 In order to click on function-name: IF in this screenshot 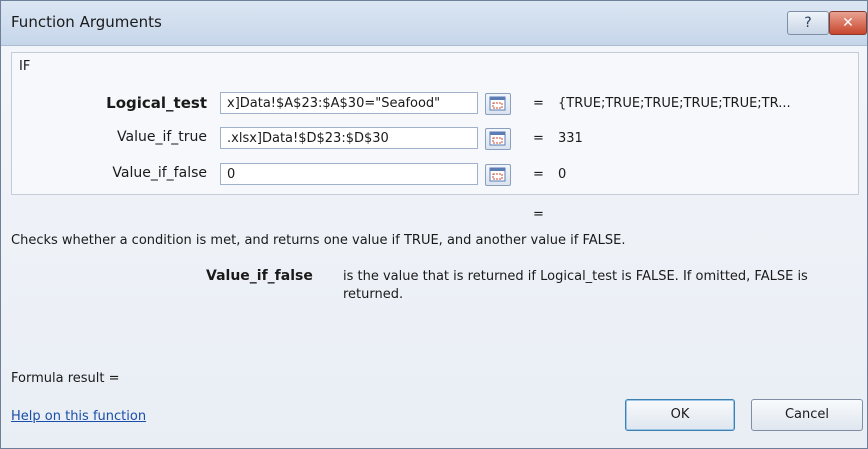, I will do `click(25, 66)`.